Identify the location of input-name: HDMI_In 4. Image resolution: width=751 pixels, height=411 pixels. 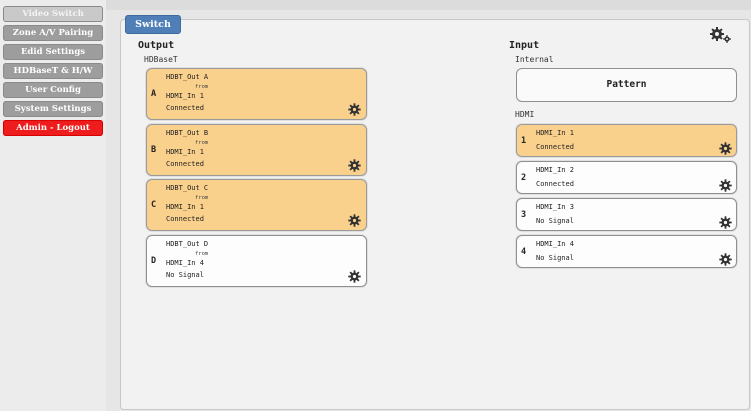
(555, 244).